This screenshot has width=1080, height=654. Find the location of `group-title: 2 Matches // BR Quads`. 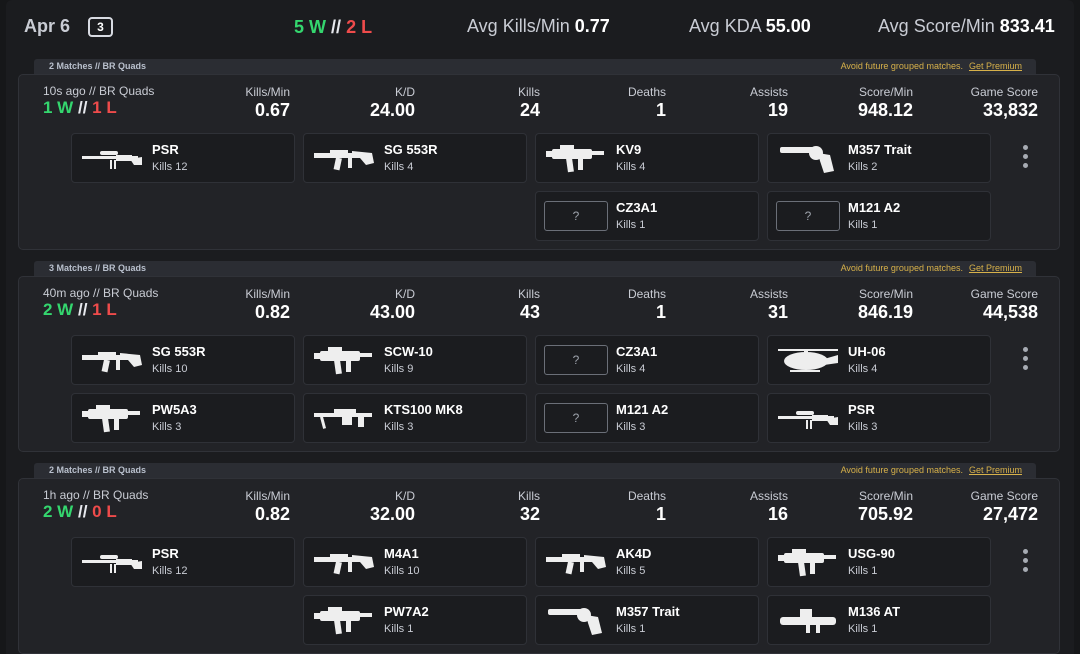

group-title: 2 Matches // BR Quads is located at coordinates (98, 66).